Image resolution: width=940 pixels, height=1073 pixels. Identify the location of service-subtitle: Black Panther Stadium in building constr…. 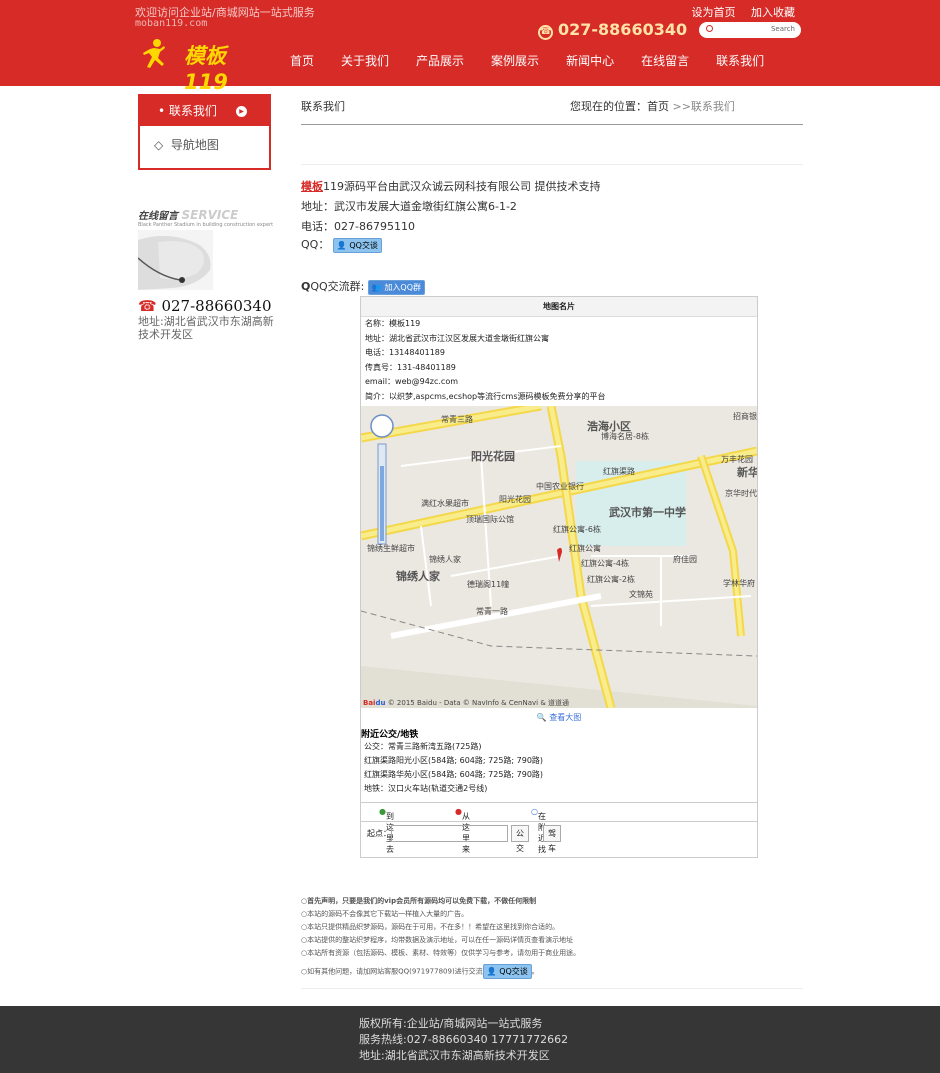
(206, 225).